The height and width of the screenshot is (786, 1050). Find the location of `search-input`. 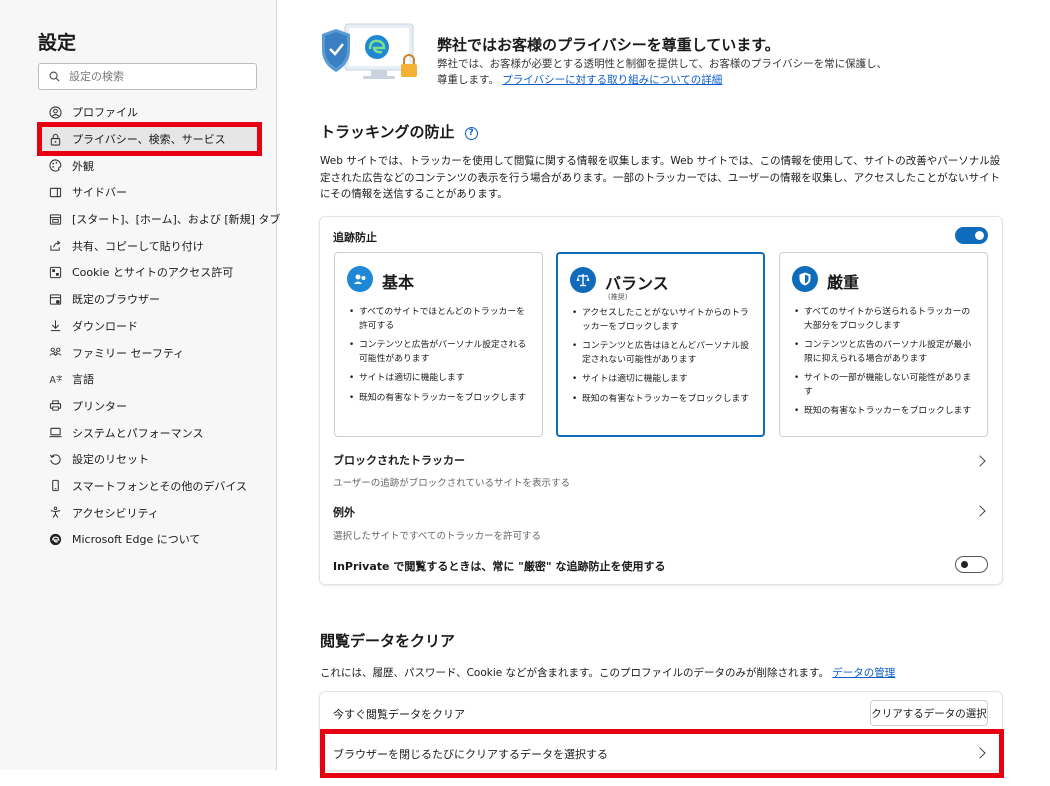

search-input is located at coordinates (154, 76).